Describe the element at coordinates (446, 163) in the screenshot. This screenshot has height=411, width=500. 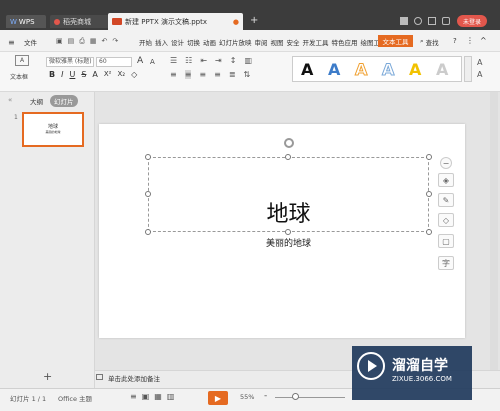
I see `collapse-tools-icon: −` at that location.